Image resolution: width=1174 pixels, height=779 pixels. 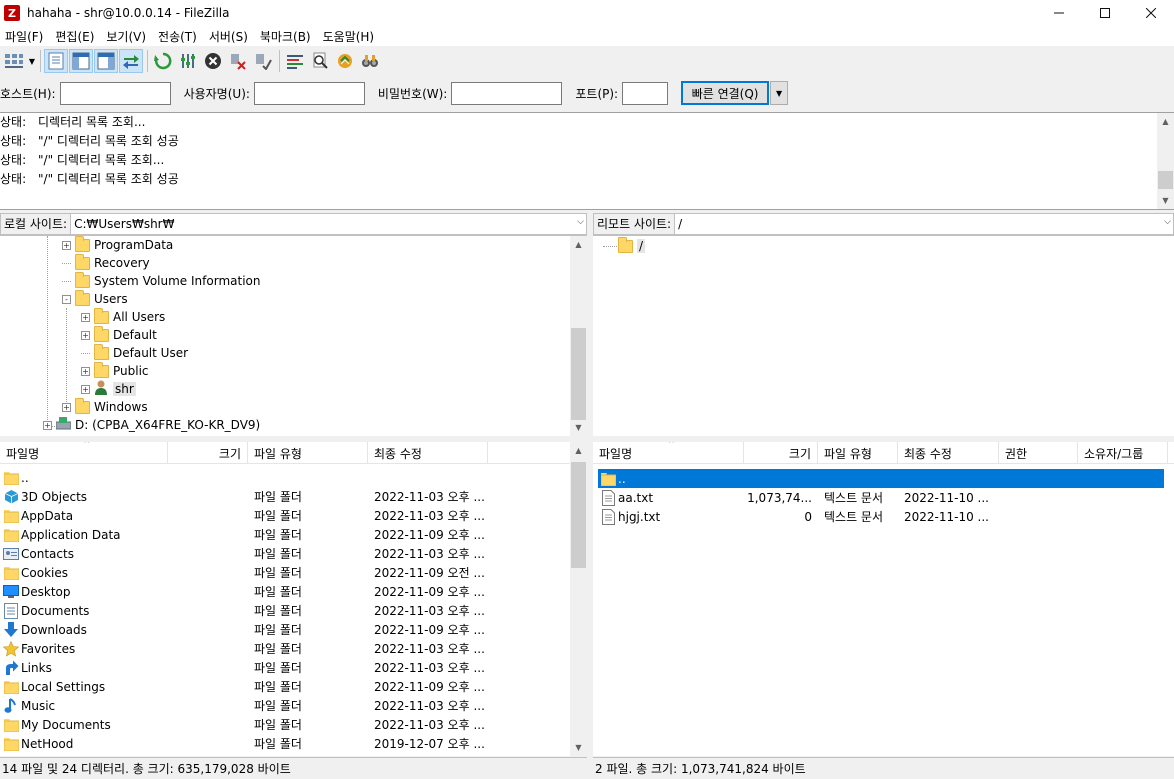 What do you see at coordinates (108, 389) in the screenshot?
I see `tree-item: + shr` at bounding box center [108, 389].